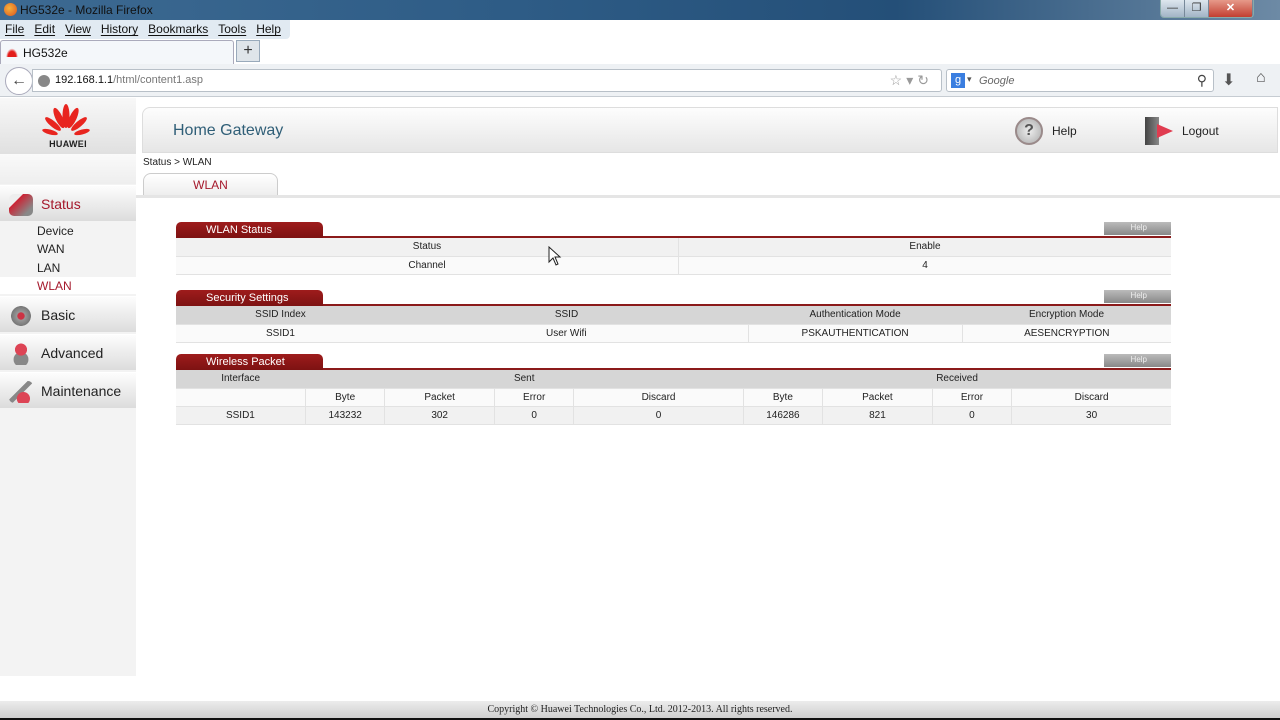  What do you see at coordinates (119, 29) in the screenshot?
I see `menu-history: History` at bounding box center [119, 29].